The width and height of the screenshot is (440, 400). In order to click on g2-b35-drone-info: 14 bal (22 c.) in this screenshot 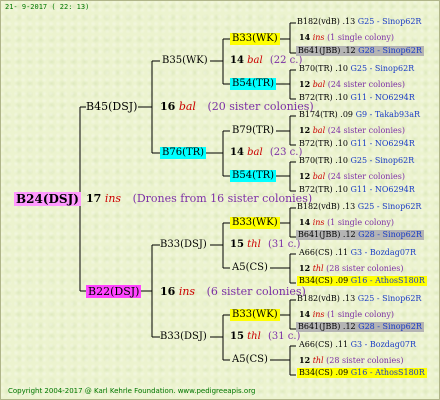, I will do `click(266, 61)`.